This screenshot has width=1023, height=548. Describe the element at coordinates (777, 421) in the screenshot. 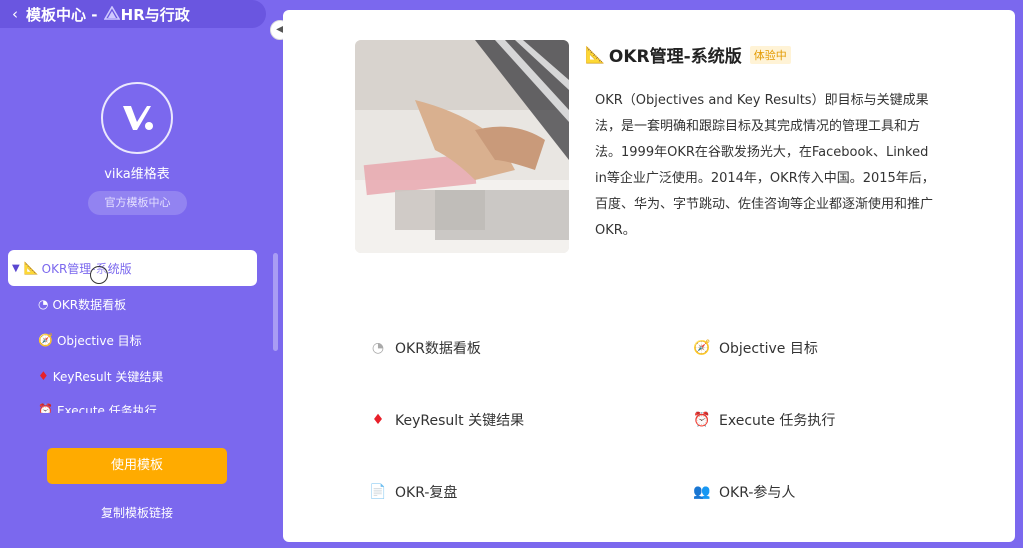

I see `view-label: Execute 任务执行` at that location.